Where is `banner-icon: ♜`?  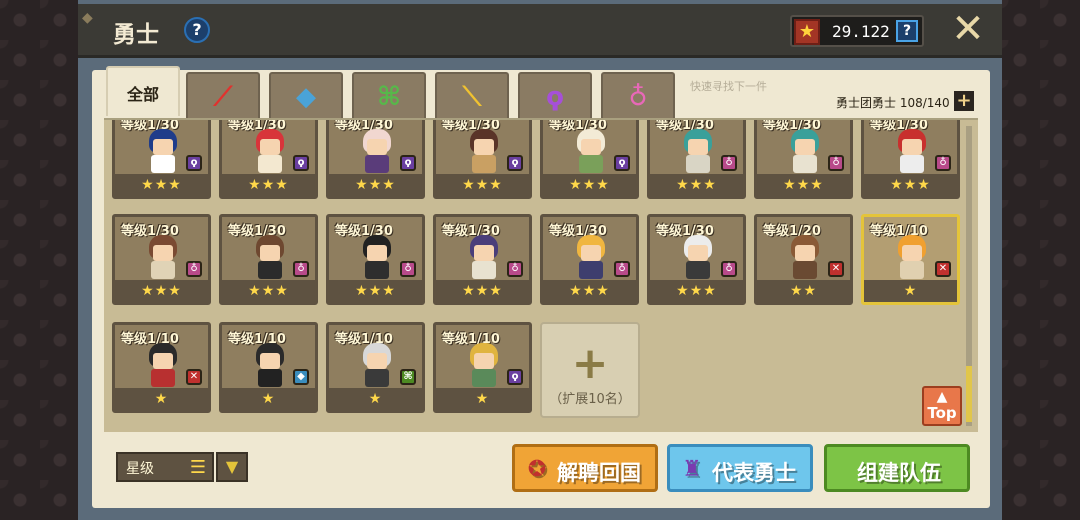 banner-icon: ♜ is located at coordinates (692, 469).